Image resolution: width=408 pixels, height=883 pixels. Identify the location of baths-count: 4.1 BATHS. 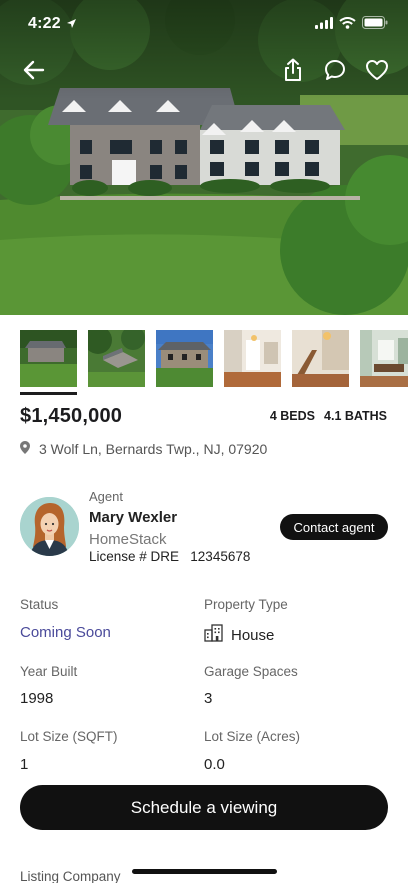
(355, 416).